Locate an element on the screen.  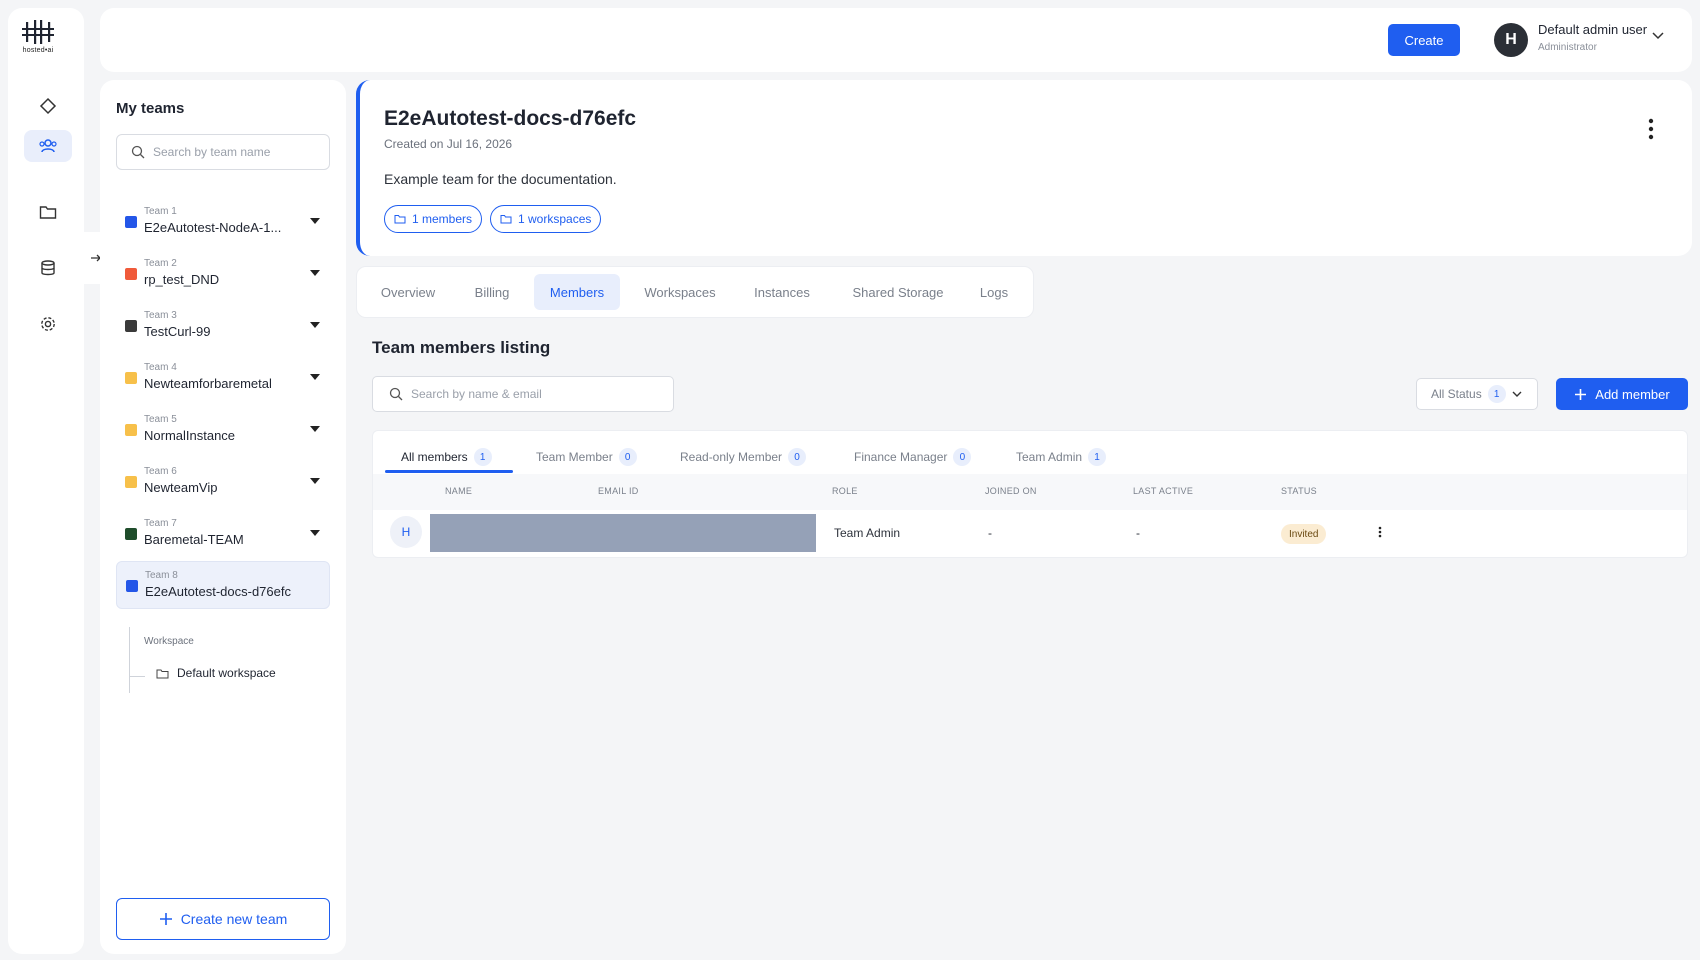
tab-workspaces: Workspaces is located at coordinates (680, 292).